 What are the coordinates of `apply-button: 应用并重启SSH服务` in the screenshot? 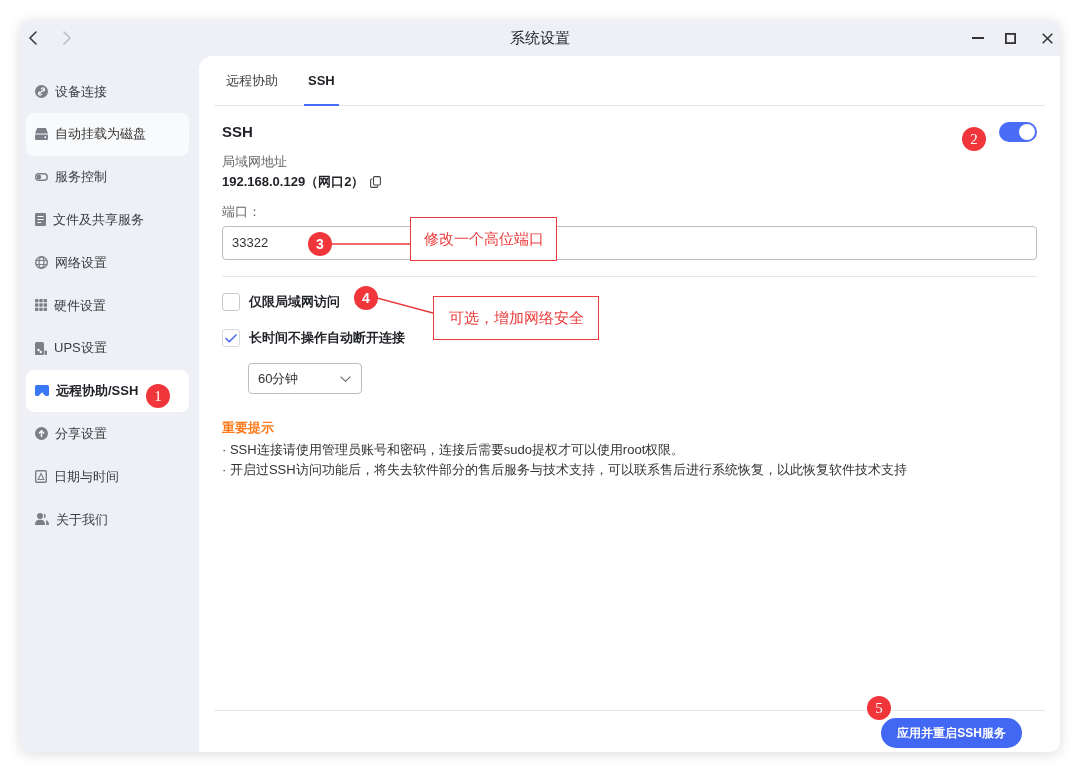 It's located at (951, 733).